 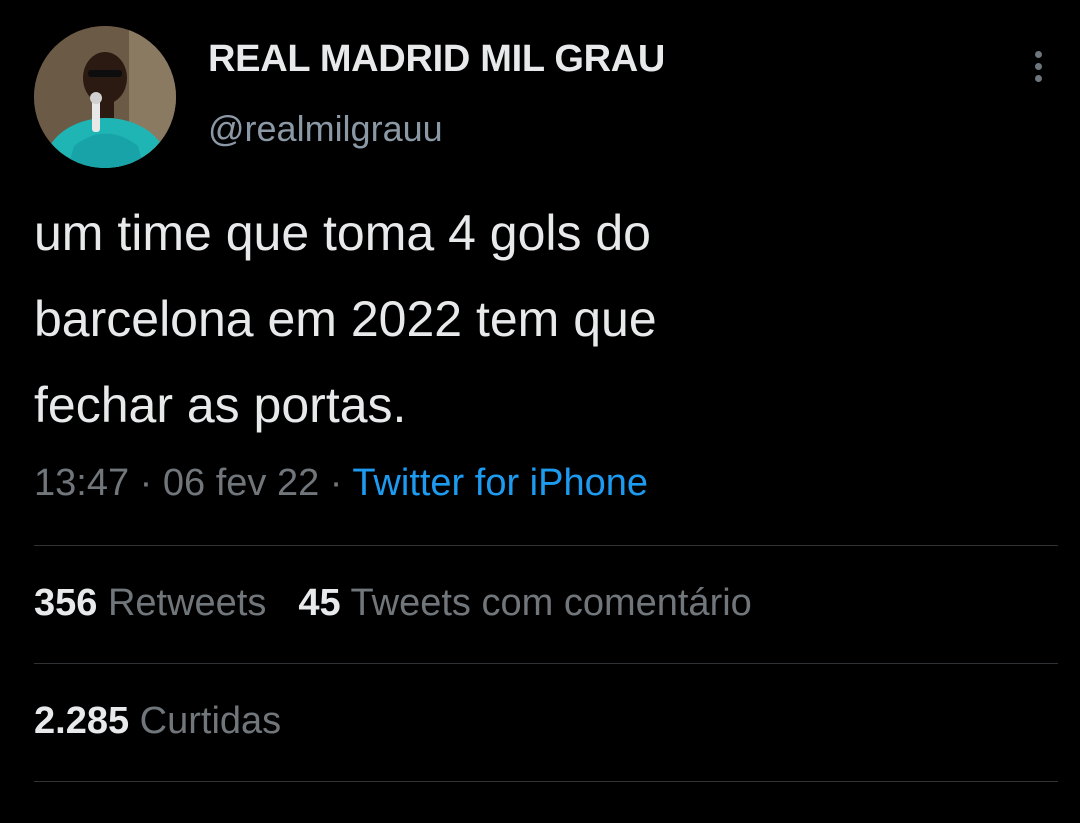 I want to click on engagement-row: 356 Retweets 45 Tweets com comentário, so click(x=393, y=603).